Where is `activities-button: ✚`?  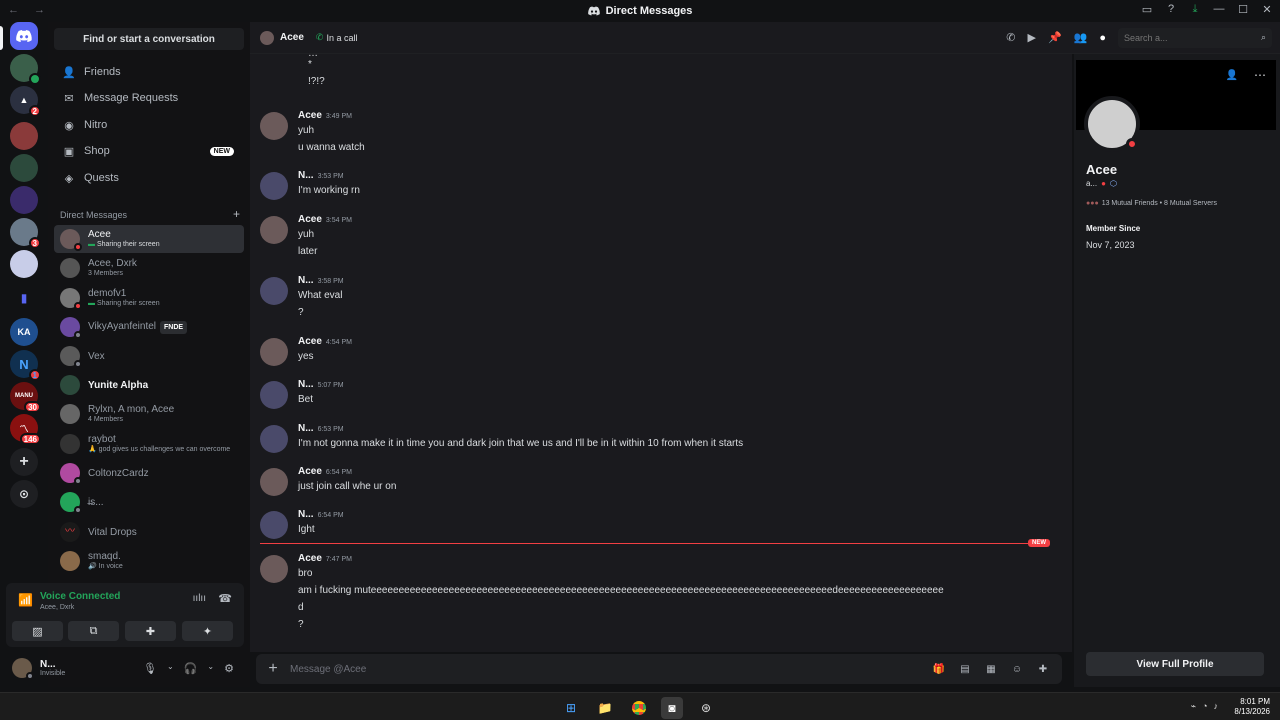 activities-button: ✚ is located at coordinates (150, 631).